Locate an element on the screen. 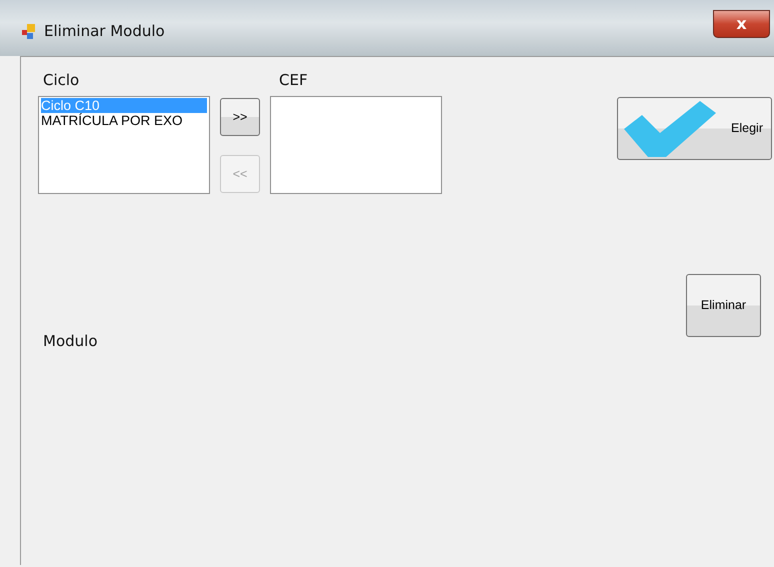  app-icon is located at coordinates (29, 32).